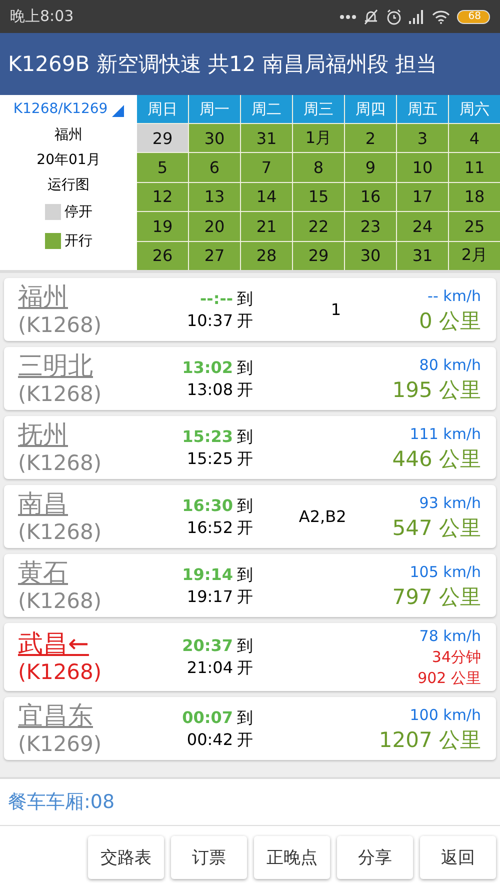  What do you see at coordinates (209, 597) in the screenshot?
I see `departure-time: 19:17` at bounding box center [209, 597].